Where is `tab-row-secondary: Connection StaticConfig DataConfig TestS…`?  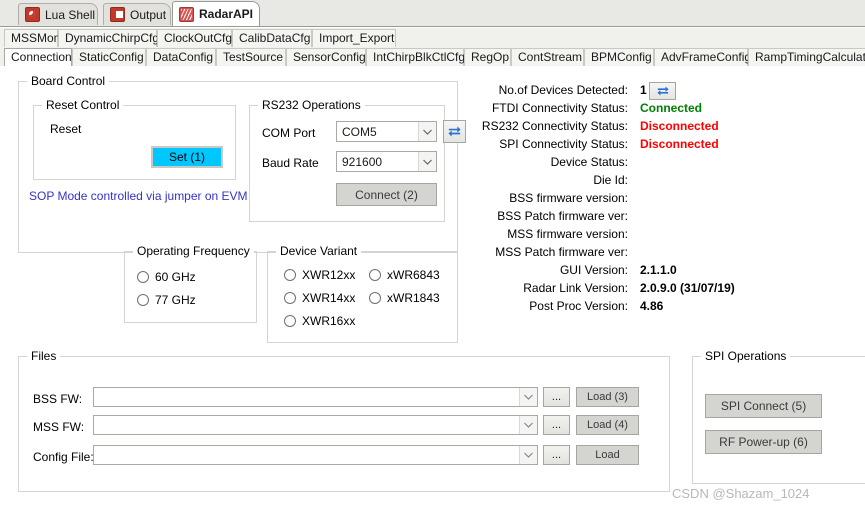 tab-row-secondary: Connection StaticConfig DataConfig TestS… is located at coordinates (432, 57).